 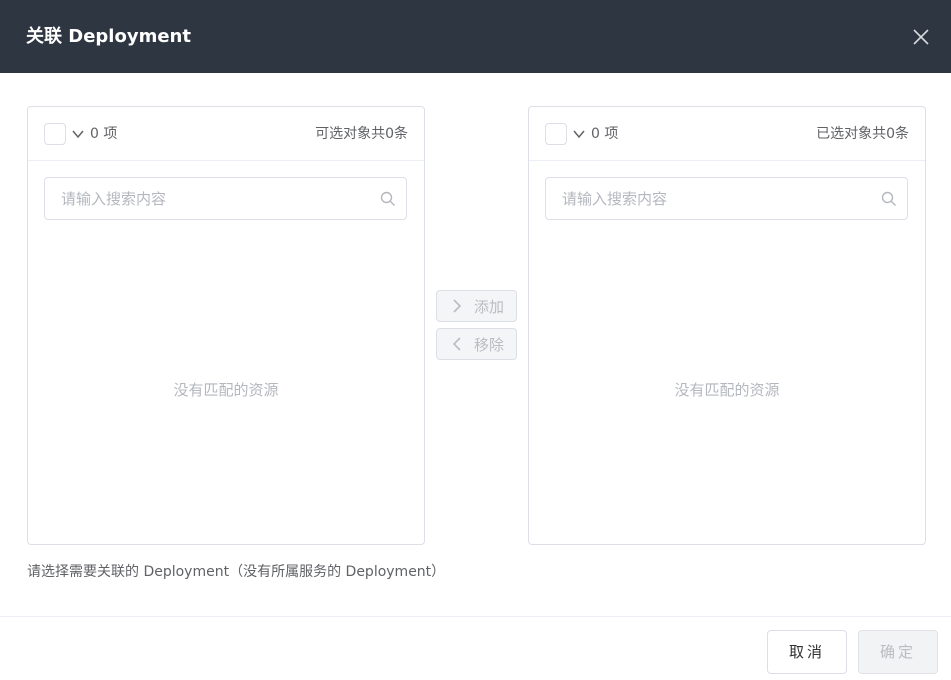 I want to click on source-search-box, so click(x=225, y=198).